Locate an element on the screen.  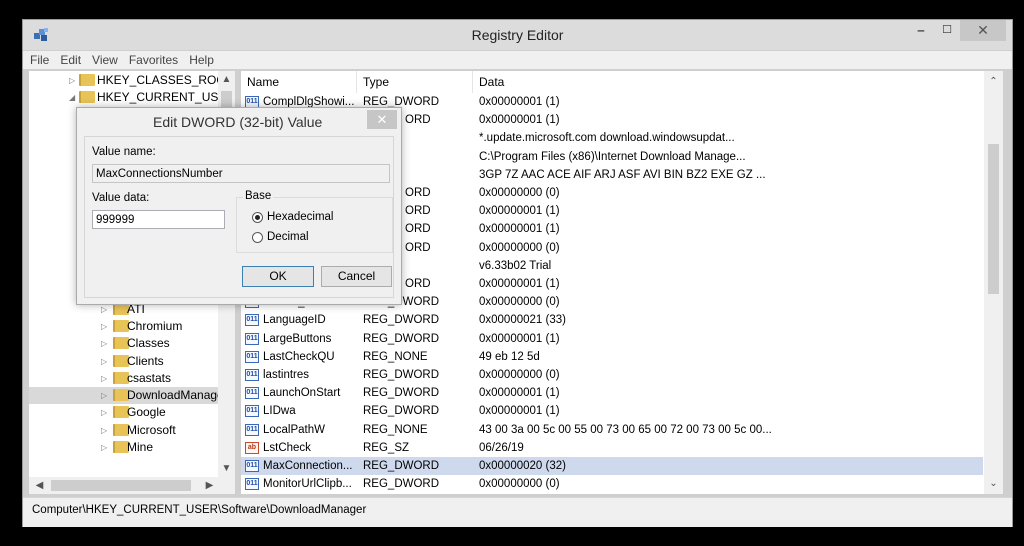
tree-item: ▷ csastats is located at coordinates (123, 378).